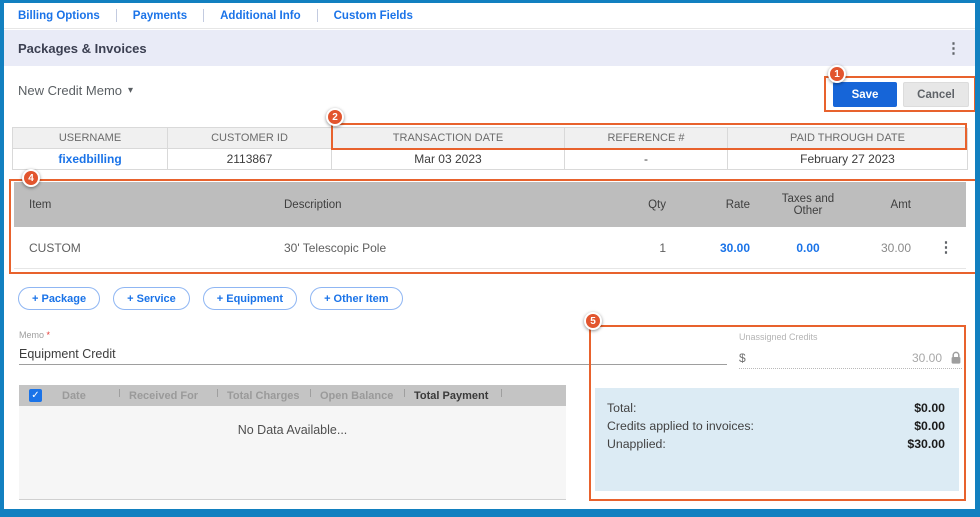  Describe the element at coordinates (680, 426) in the screenshot. I see `summary-credits-applied-label: Credits applied to invoices:` at that location.